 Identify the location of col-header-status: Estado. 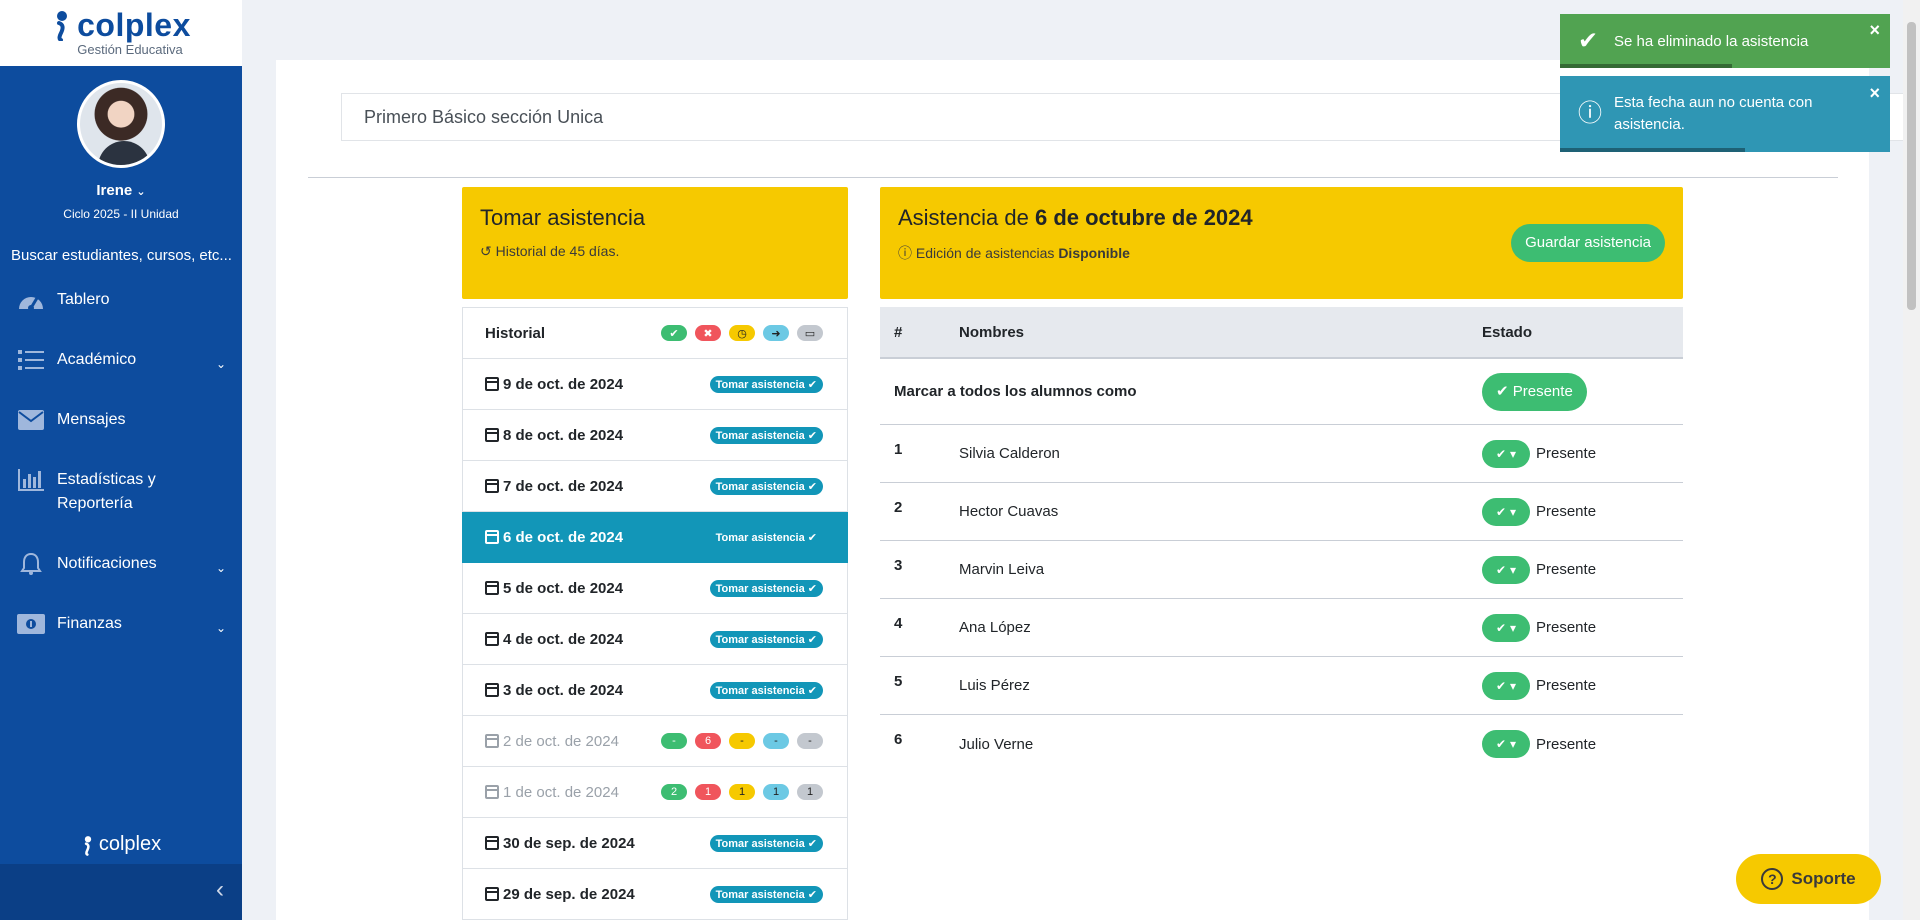
(1507, 332).